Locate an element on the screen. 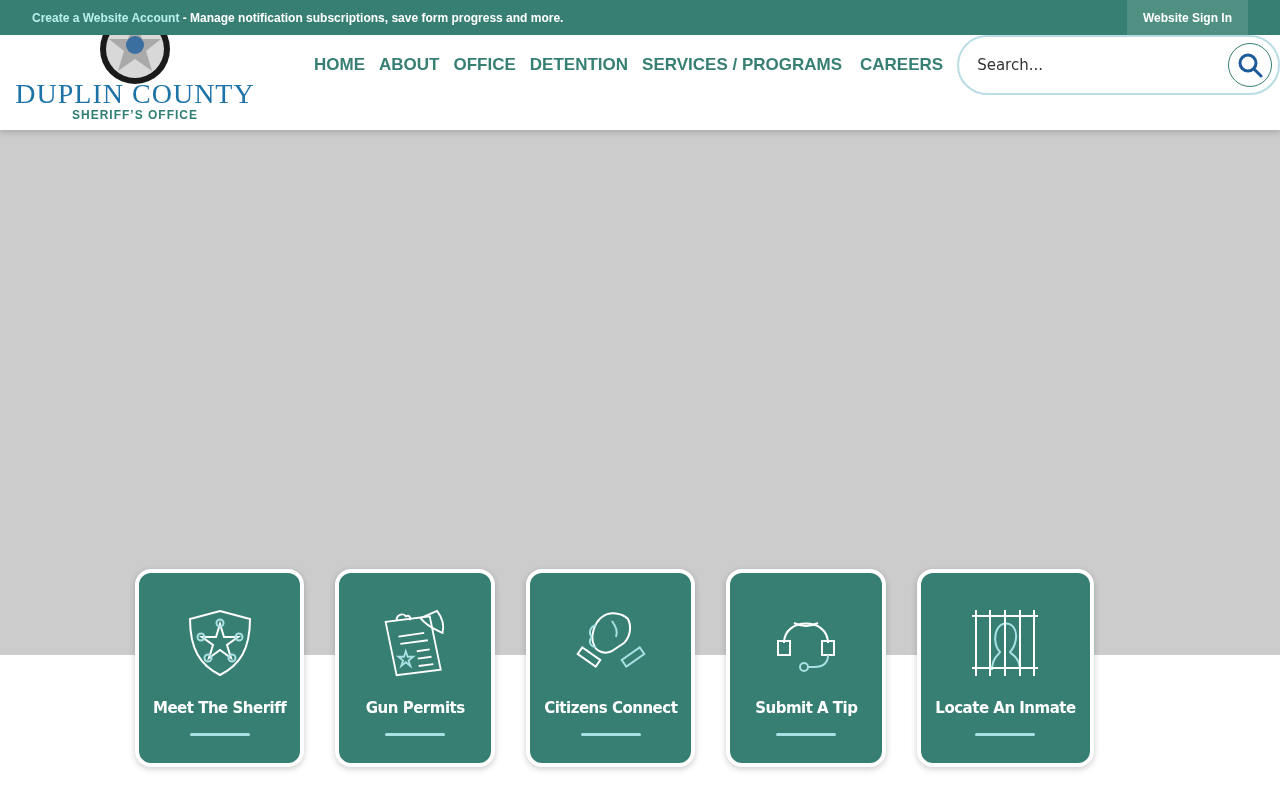 This screenshot has width=1280, height=800. jail-bars-person-icon is located at coordinates (1005, 643).